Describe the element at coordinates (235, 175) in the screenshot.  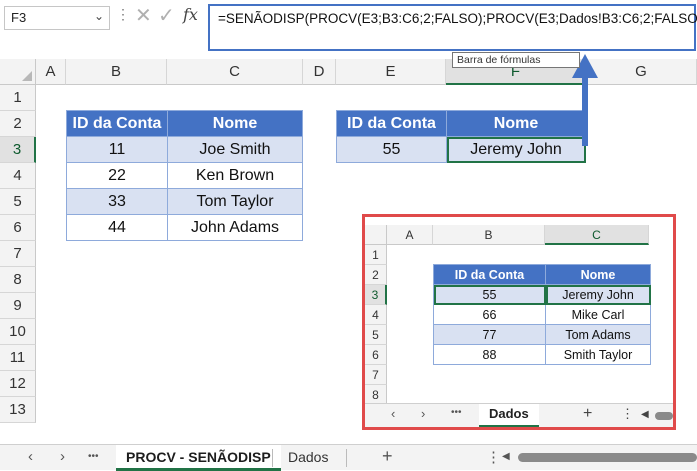
I see `cell-name: Ken Brown` at that location.